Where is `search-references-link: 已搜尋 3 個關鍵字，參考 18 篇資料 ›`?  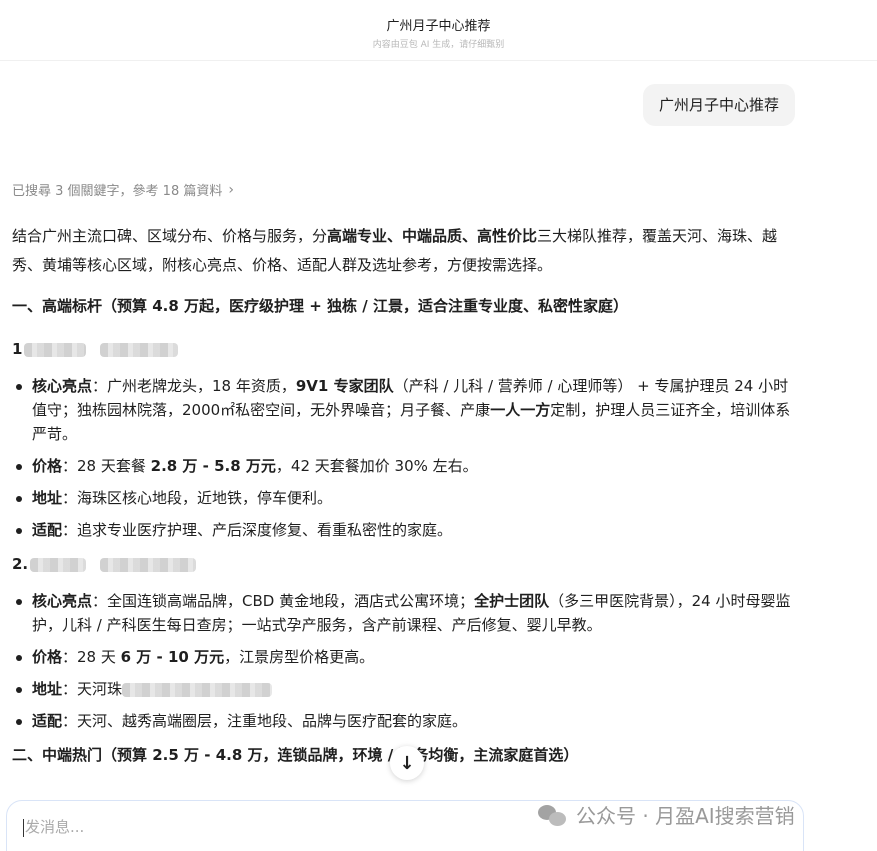
search-references-link: 已搜尋 3 個關鍵字，參考 18 篇資料 › is located at coordinates (123, 190).